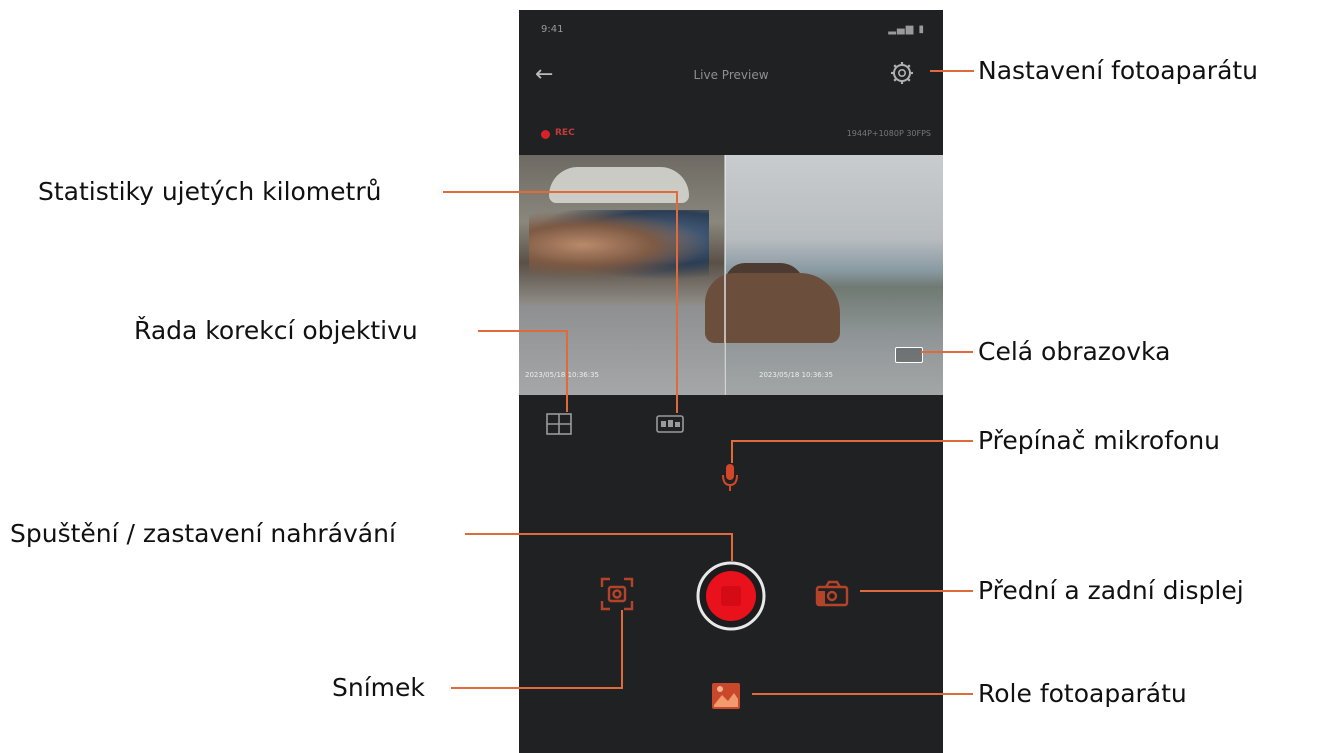 The width and height of the screenshot is (1320, 753). What do you see at coordinates (619, 245) in the screenshot?
I see `cabin-passengers` at bounding box center [619, 245].